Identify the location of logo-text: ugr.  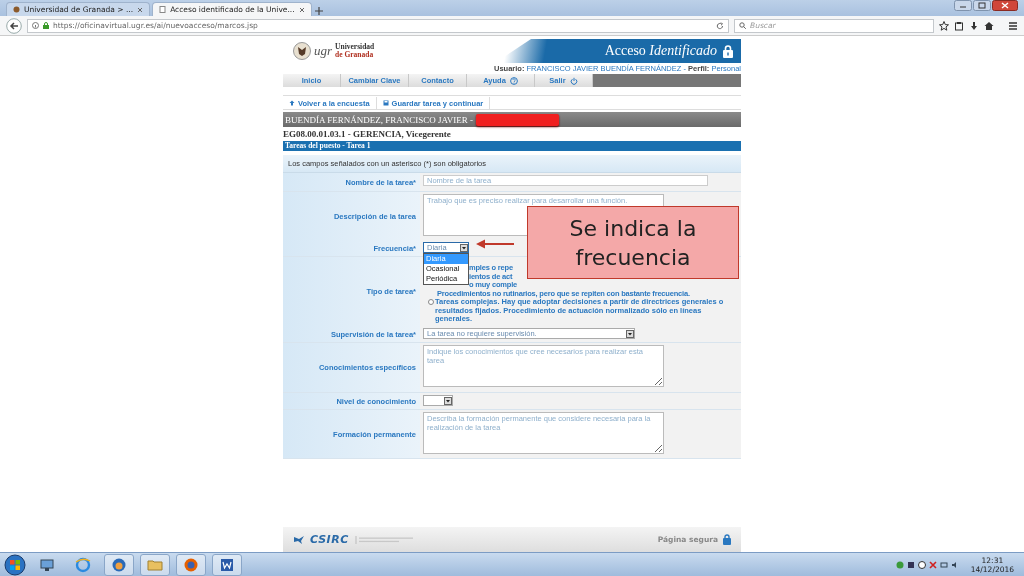
(323, 51).